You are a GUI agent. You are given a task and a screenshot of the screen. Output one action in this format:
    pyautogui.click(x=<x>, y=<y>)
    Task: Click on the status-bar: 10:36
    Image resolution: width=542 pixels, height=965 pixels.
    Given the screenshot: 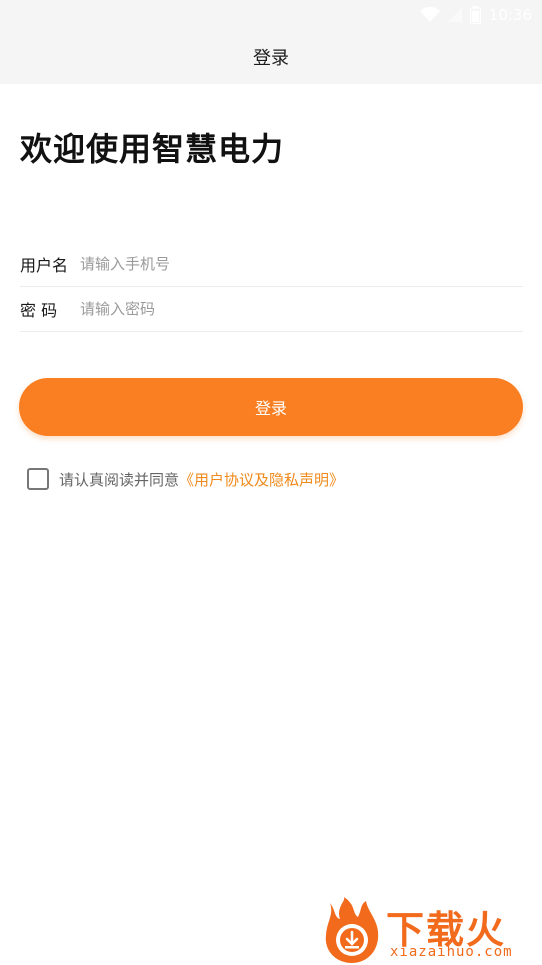 What is the action you would take?
    pyautogui.click(x=480, y=15)
    